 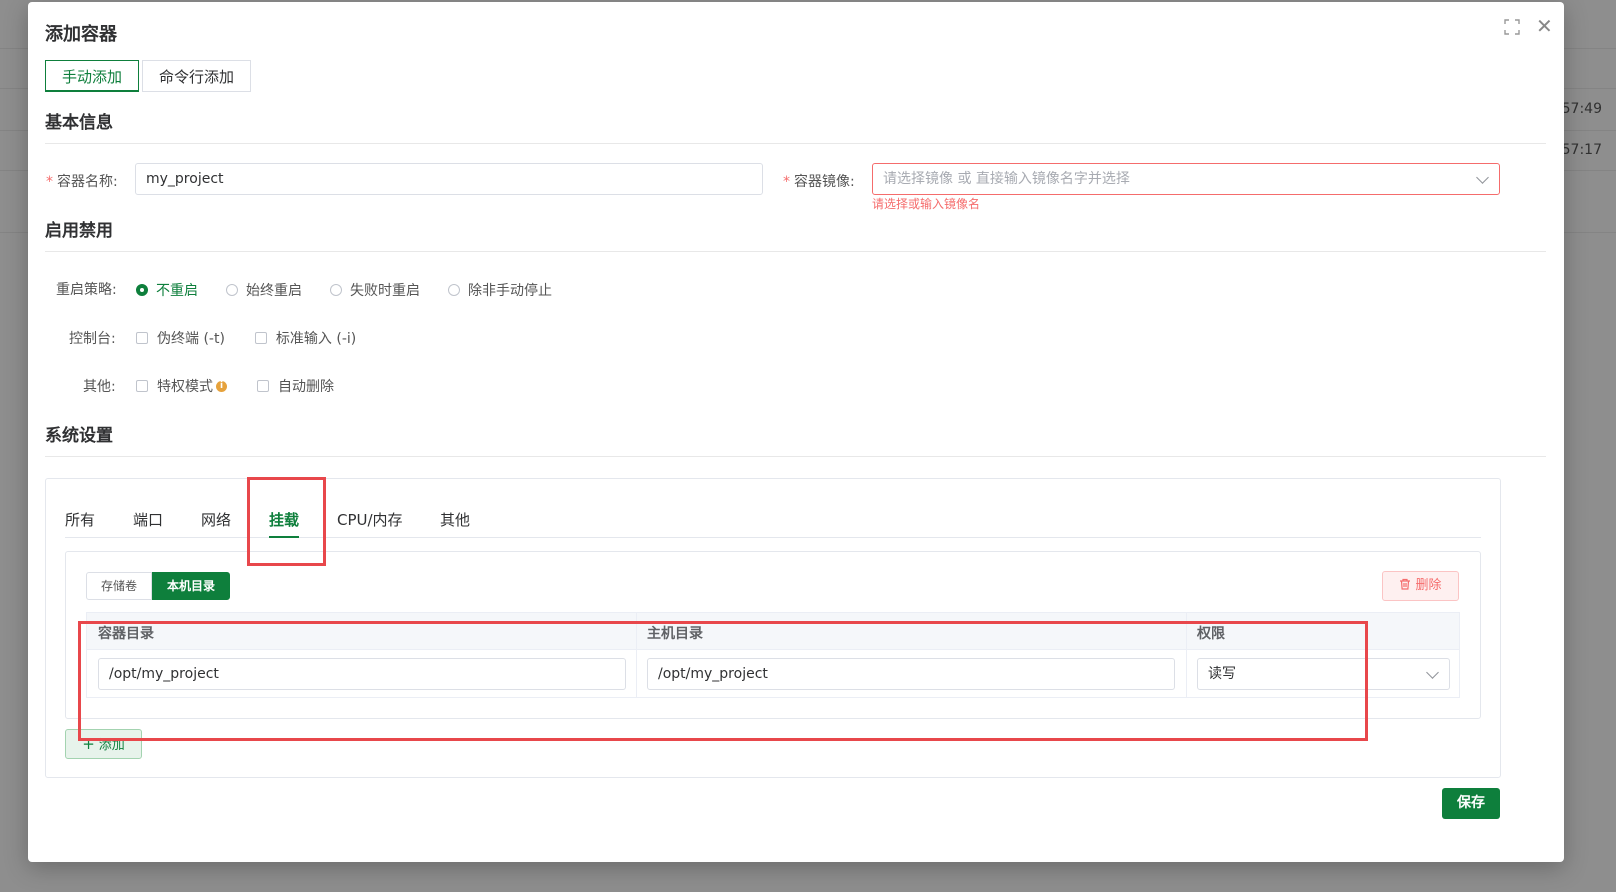 I want to click on tab-all: 所有, so click(x=80, y=519).